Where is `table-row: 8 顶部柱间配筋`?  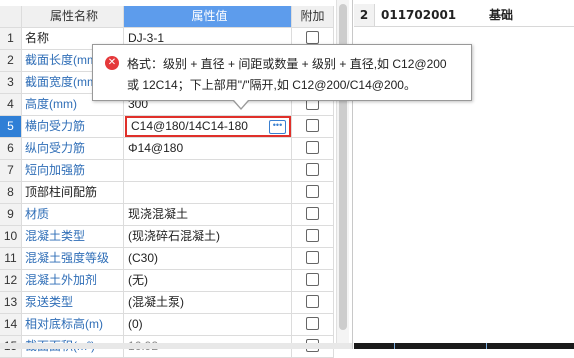
table-row: 8 顶部柱间配筋 is located at coordinates (167, 193).